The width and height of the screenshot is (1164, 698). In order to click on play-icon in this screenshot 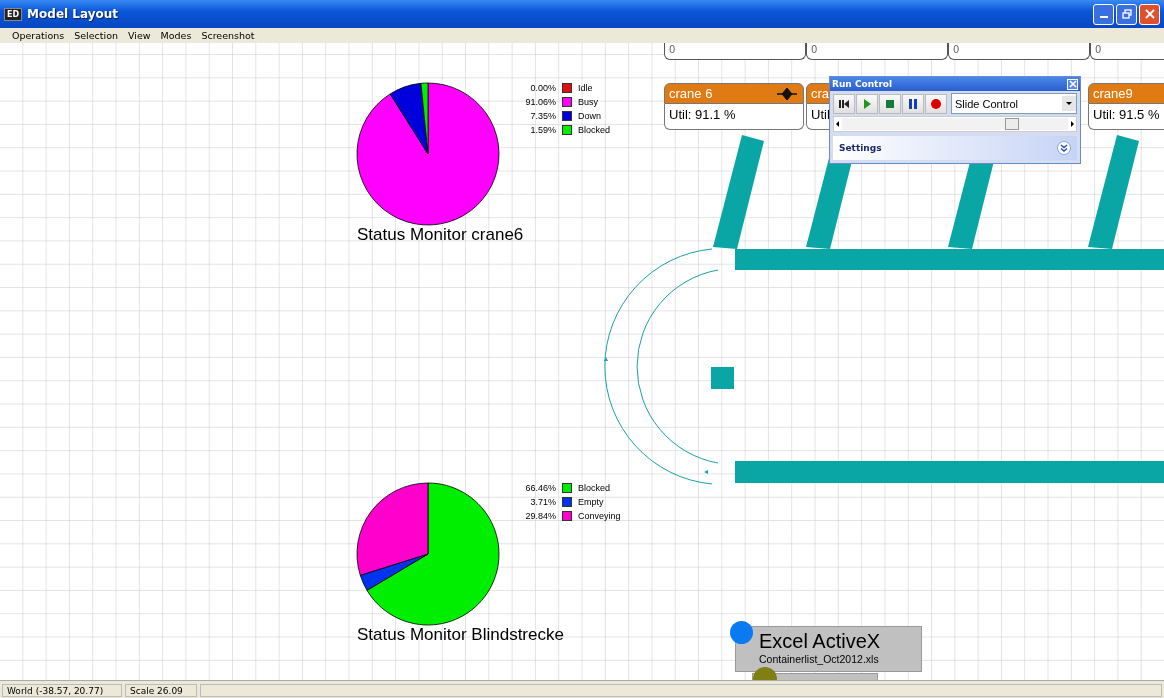, I will do `click(867, 103)`.